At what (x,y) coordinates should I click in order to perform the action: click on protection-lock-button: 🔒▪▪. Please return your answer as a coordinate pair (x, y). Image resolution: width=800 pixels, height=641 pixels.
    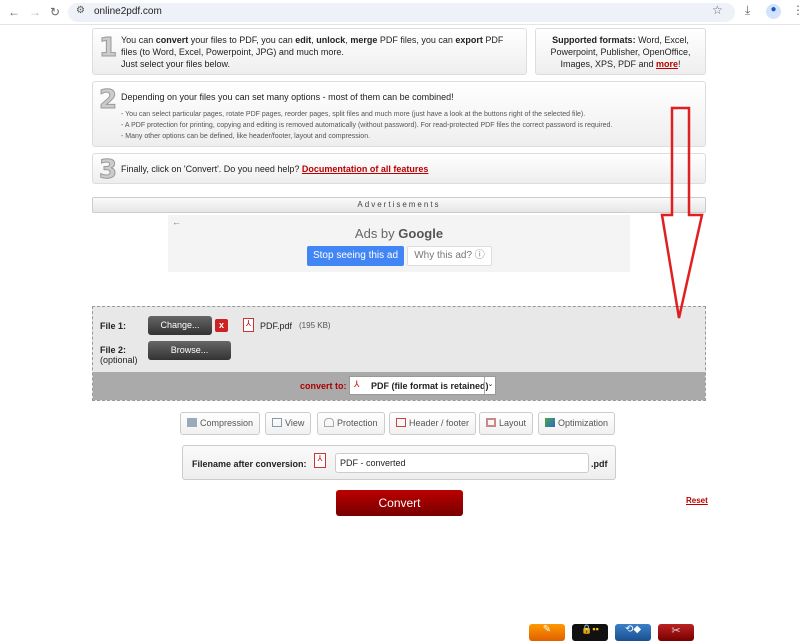
    Looking at the image, I should click on (590, 632).